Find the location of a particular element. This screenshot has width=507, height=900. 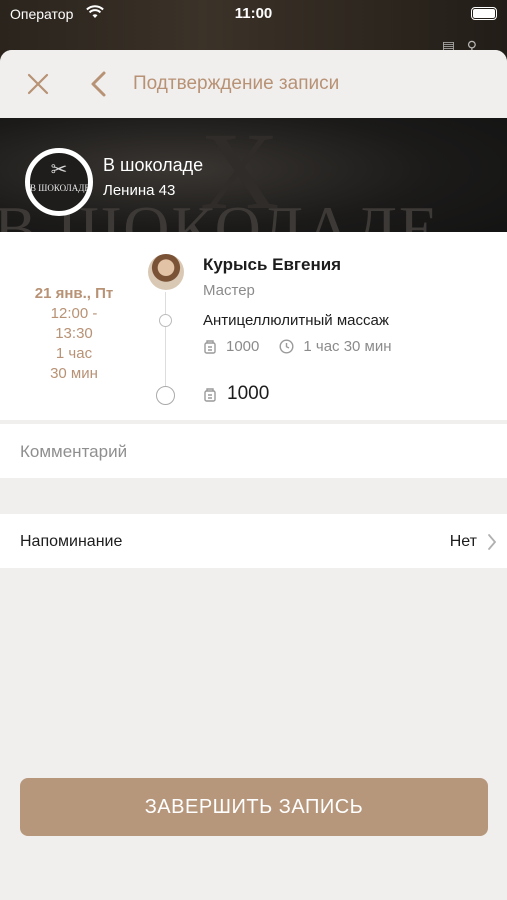

nav-bar: Подтверждение записи is located at coordinates (253, 84).